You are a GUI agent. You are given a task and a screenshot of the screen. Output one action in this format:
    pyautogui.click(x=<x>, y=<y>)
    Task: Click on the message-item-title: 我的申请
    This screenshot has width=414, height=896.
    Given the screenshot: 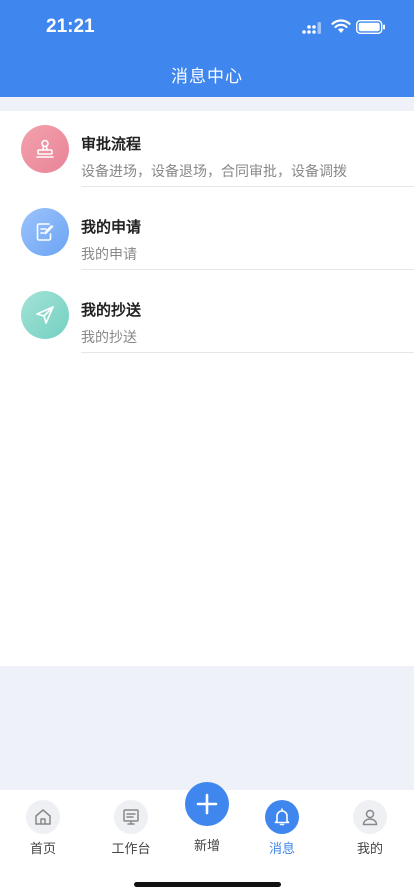 What is the action you would take?
    pyautogui.click(x=111, y=227)
    